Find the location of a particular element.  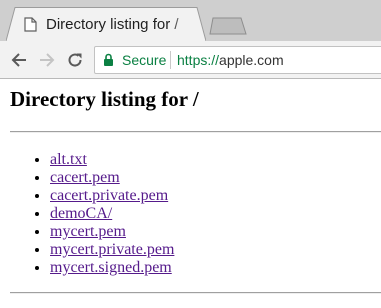

reload-button is located at coordinates (75, 60).